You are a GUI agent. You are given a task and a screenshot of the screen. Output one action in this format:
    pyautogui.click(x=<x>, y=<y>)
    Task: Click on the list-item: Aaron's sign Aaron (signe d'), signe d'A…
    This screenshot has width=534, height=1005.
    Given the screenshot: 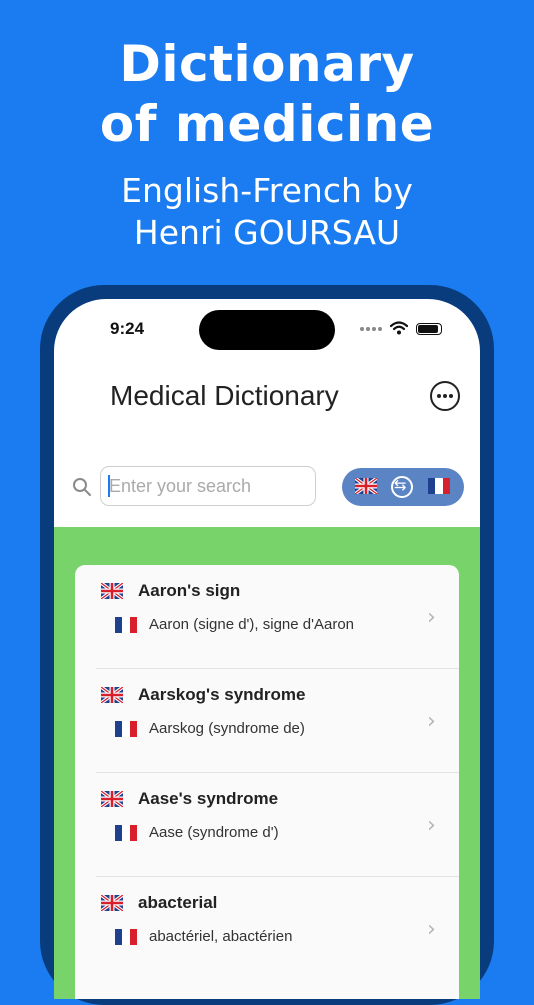 What is the action you would take?
    pyautogui.click(x=267, y=617)
    